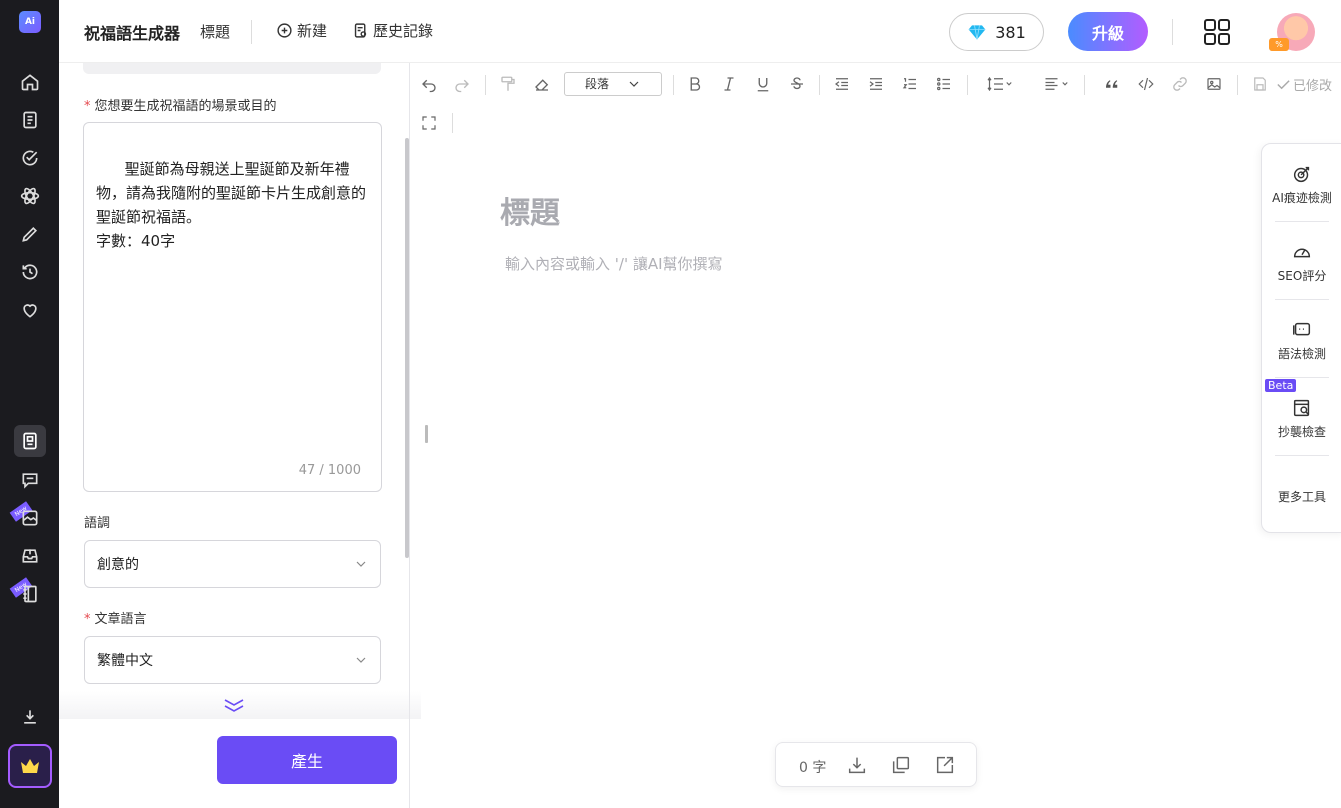 This screenshot has height=808, width=1341. Describe the element at coordinates (30, 480) in the screenshot. I see `chat-icon` at that location.